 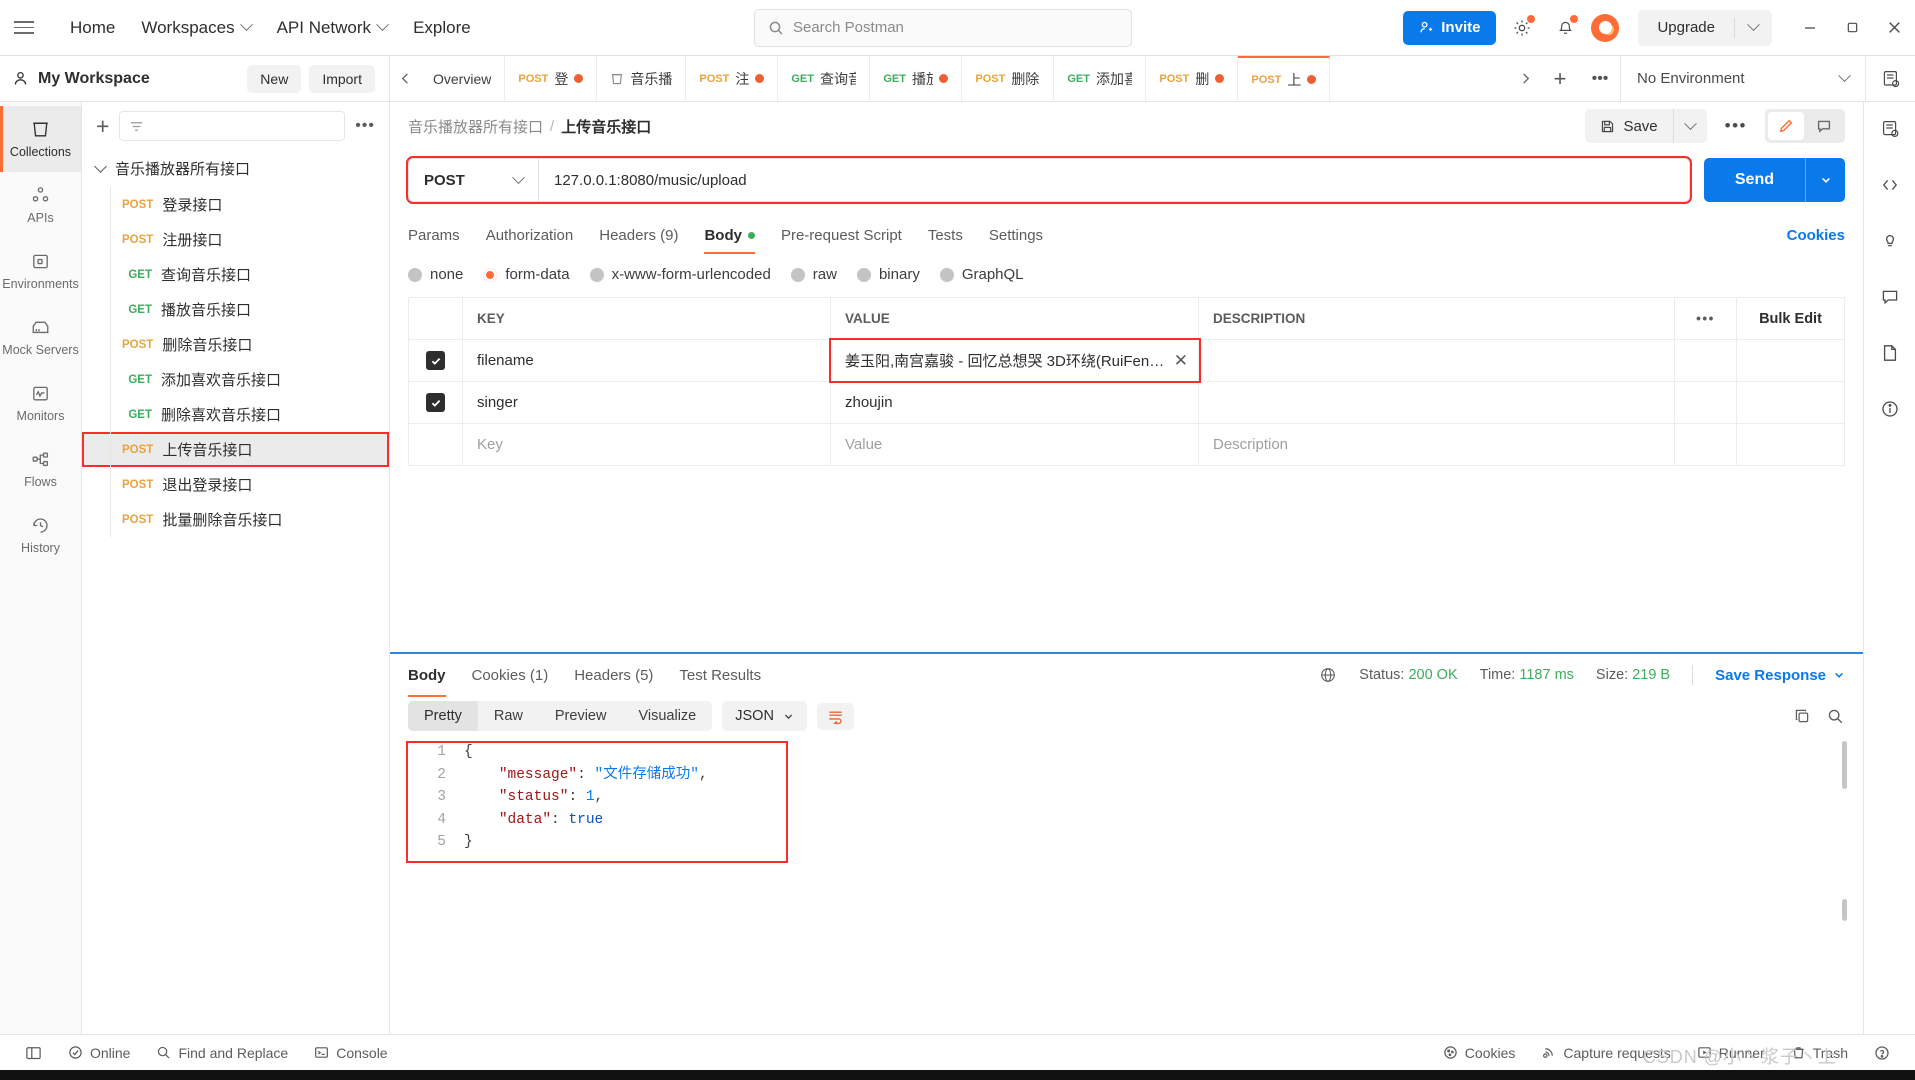 What do you see at coordinates (813, 274) in the screenshot?
I see `body-type-raw: raw` at bounding box center [813, 274].